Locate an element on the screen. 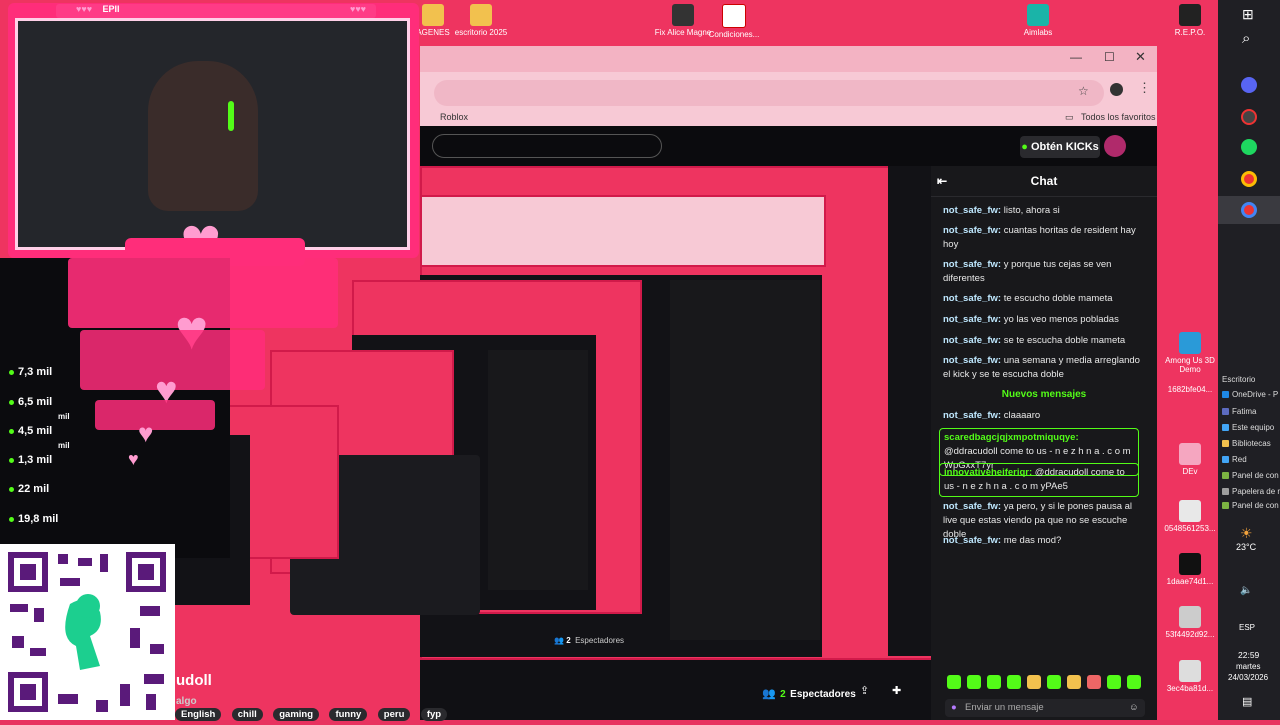 The image size is (1280, 725). stat-suffix: mil is located at coordinates (64, 445).